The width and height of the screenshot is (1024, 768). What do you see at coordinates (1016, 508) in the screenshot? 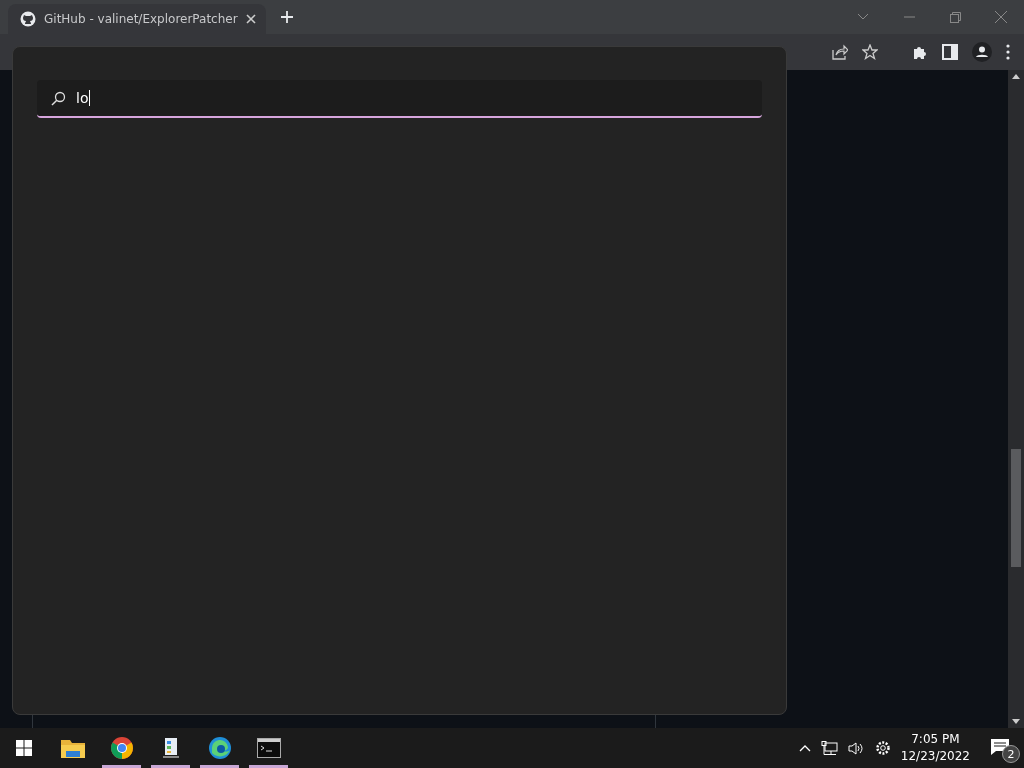
I see `scrollbar-thumb` at bounding box center [1016, 508].